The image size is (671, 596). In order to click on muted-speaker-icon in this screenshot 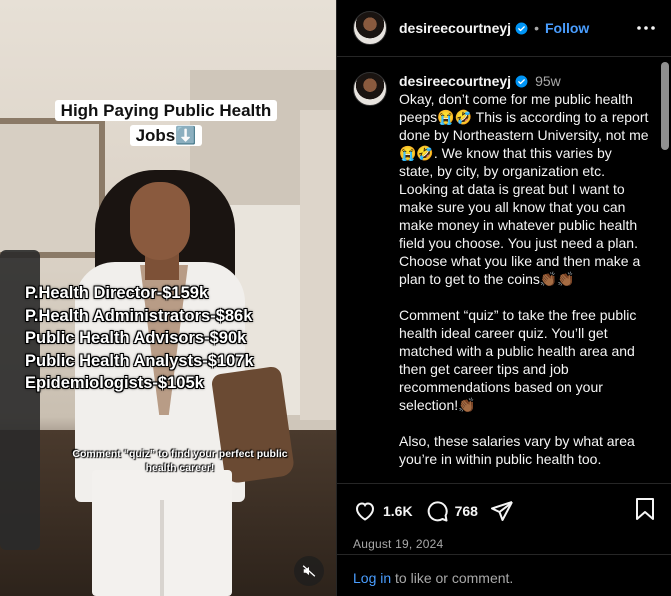, I will do `click(309, 571)`.